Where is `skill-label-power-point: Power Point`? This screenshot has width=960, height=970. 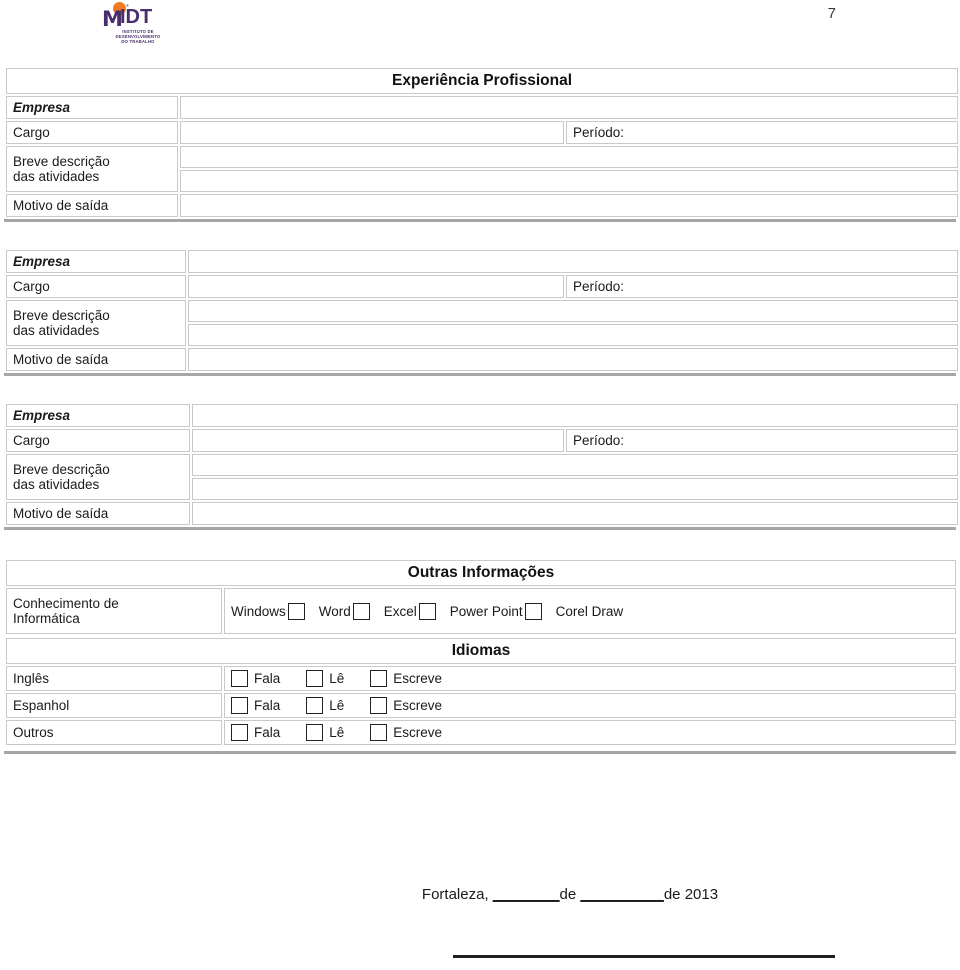 skill-label-power-point: Power Point is located at coordinates (486, 611).